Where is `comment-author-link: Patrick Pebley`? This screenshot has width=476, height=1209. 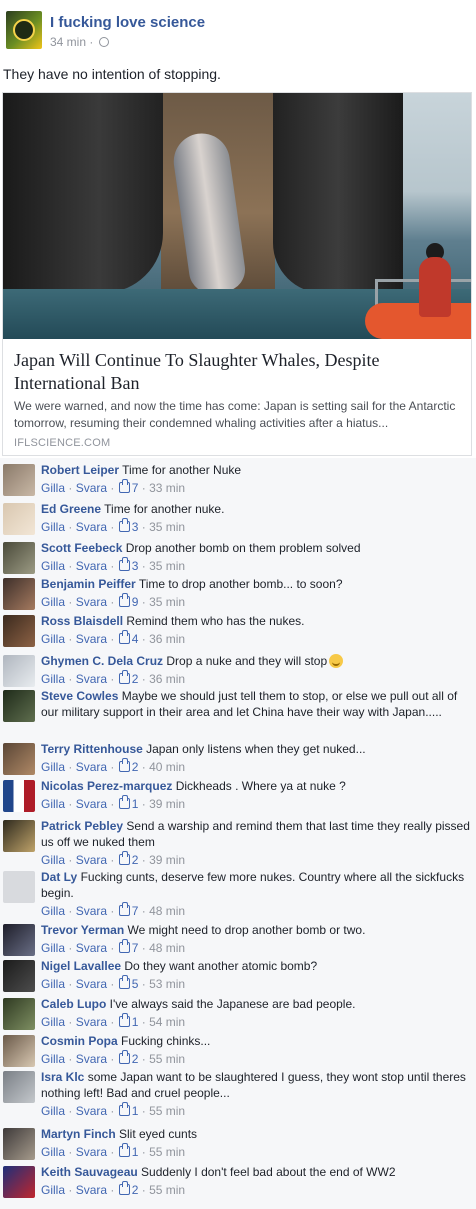
comment-author-link: Patrick Pebley is located at coordinates (82, 826).